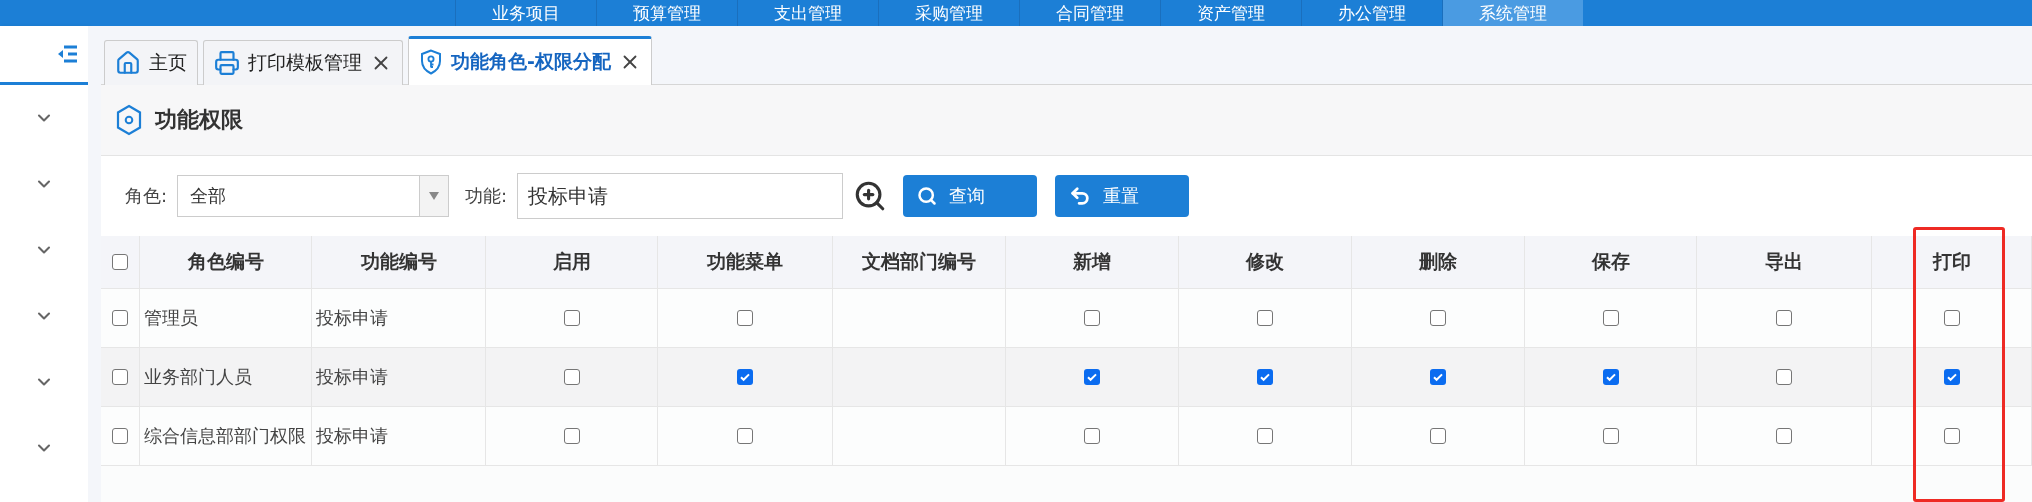 This screenshot has height=502, width=2032. I want to click on tab-label: 打印模板管理, so click(305, 62).